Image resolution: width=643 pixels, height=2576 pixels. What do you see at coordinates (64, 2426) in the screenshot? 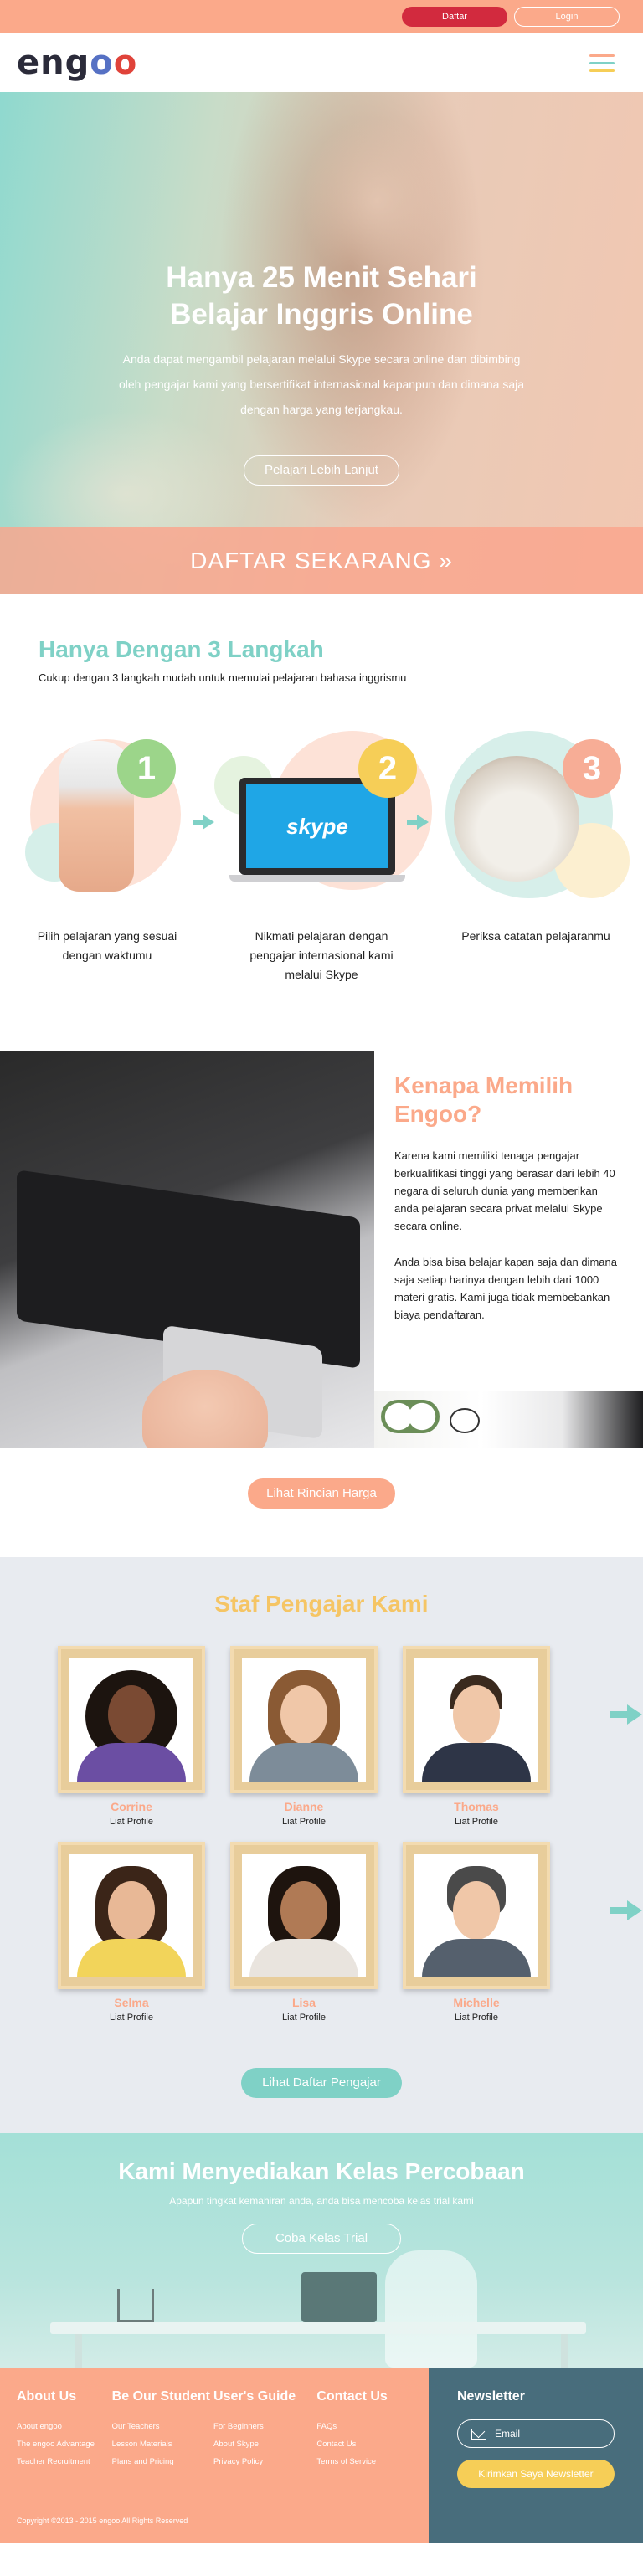
I see `footer-link: About engoo` at bounding box center [64, 2426].